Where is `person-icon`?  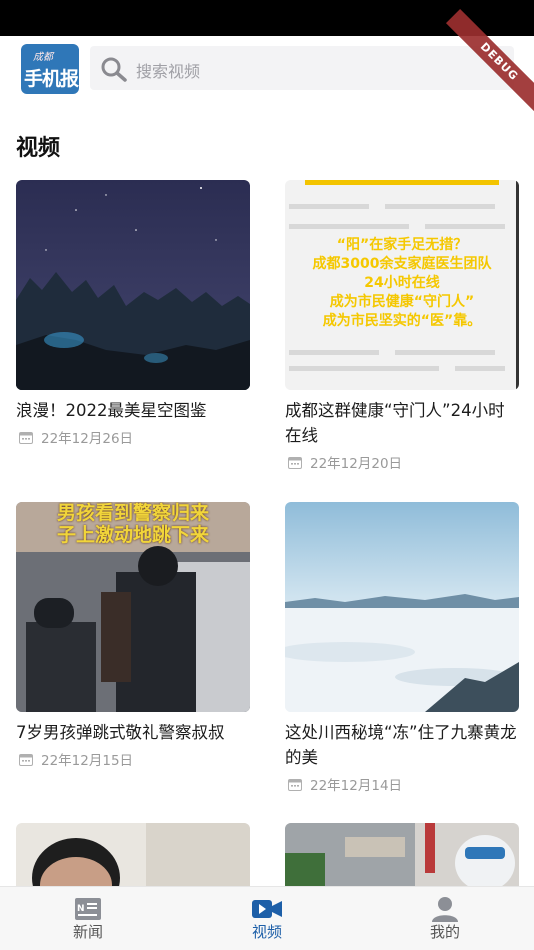
person-icon is located at coordinates (445, 909).